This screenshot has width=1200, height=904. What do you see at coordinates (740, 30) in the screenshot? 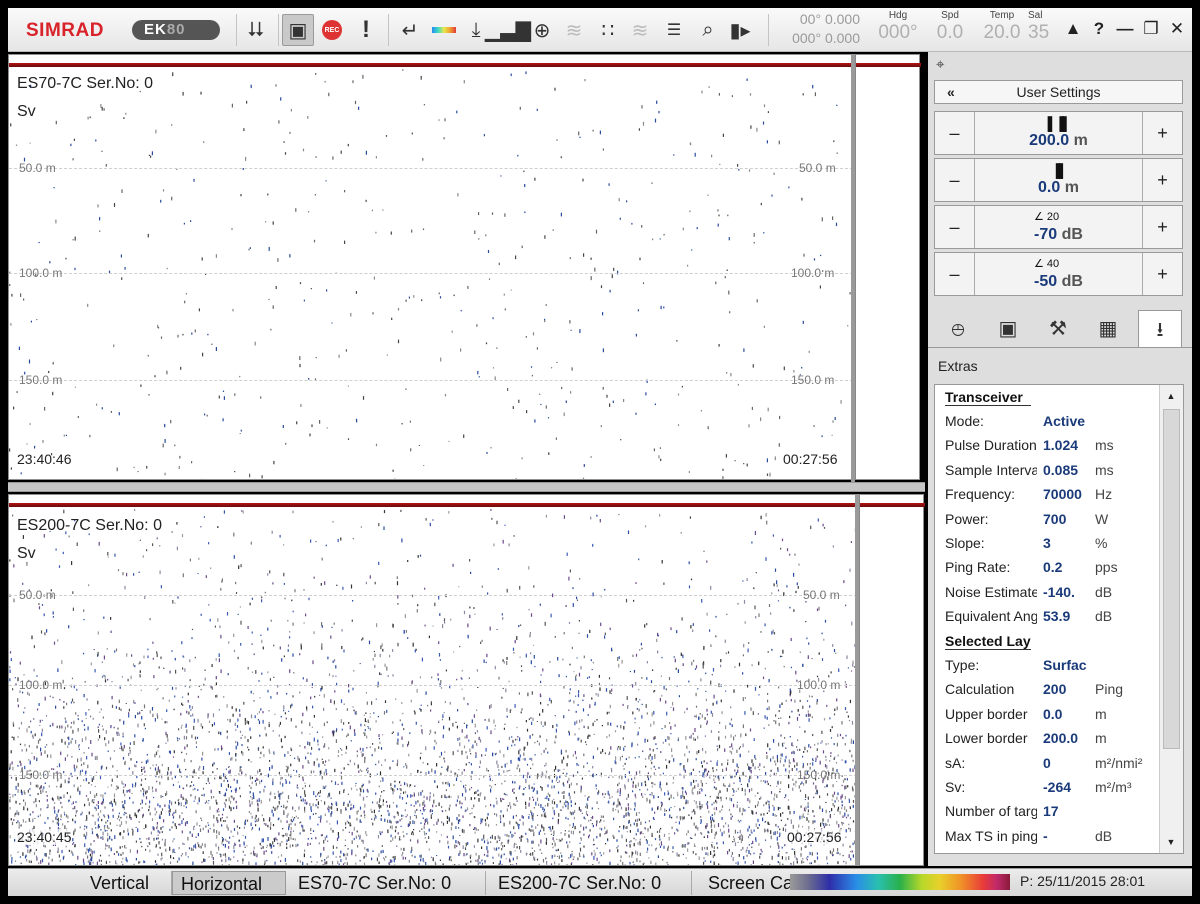
I see `battery-icon: ▮▸` at bounding box center [740, 30].